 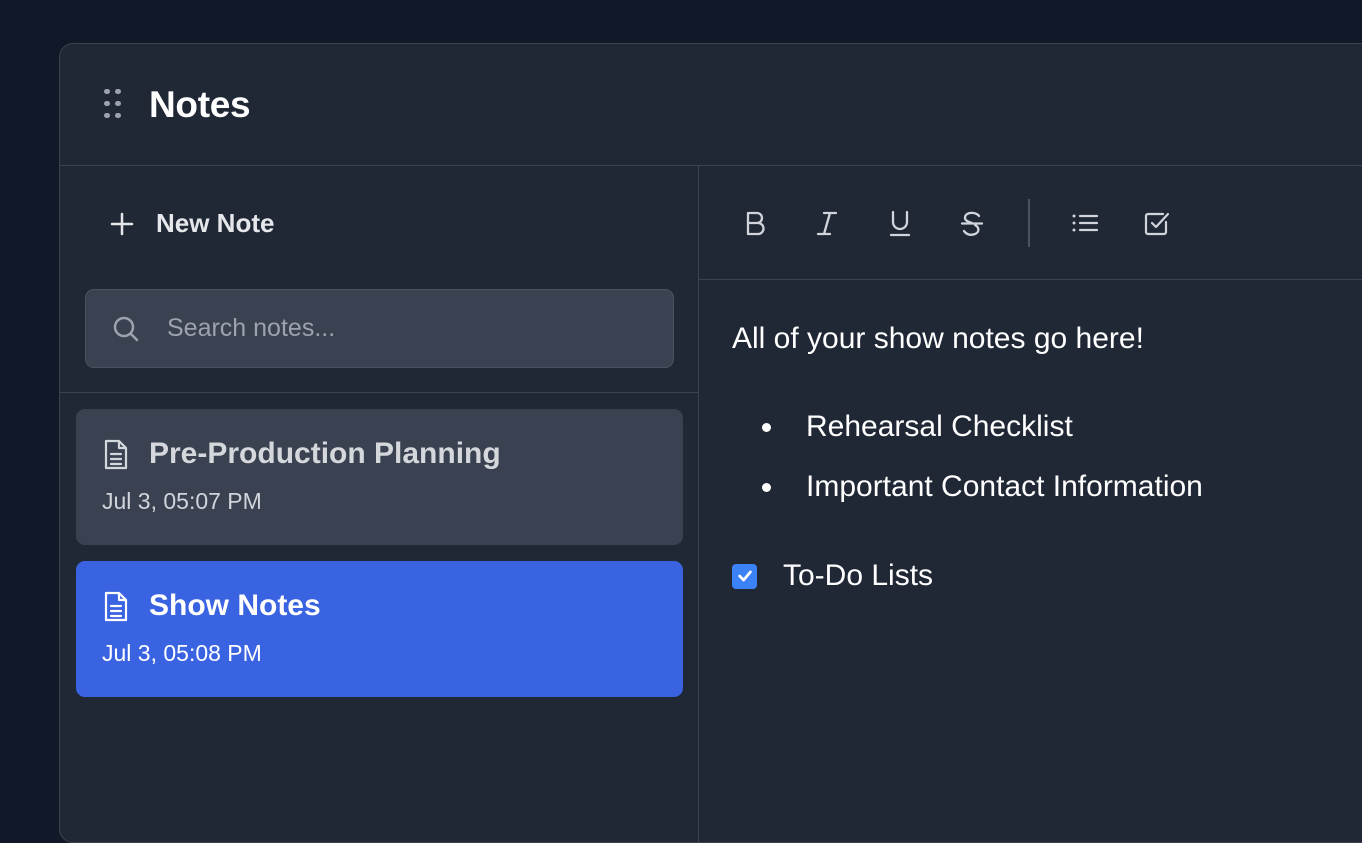 I want to click on new-note-button: New Note, so click(x=191, y=223).